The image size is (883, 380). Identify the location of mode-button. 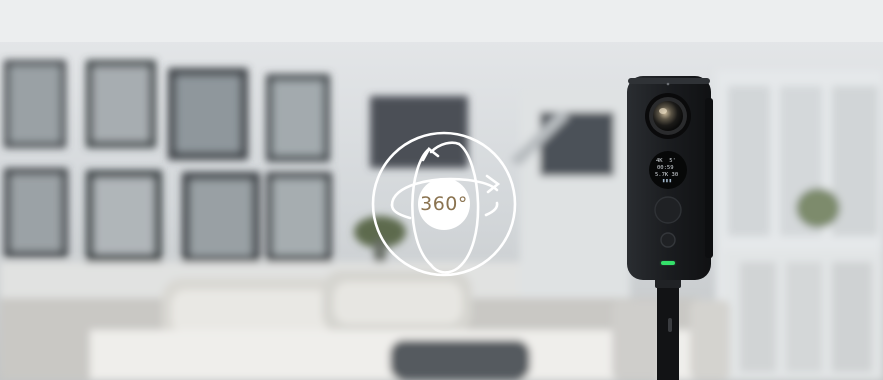
(668, 240).